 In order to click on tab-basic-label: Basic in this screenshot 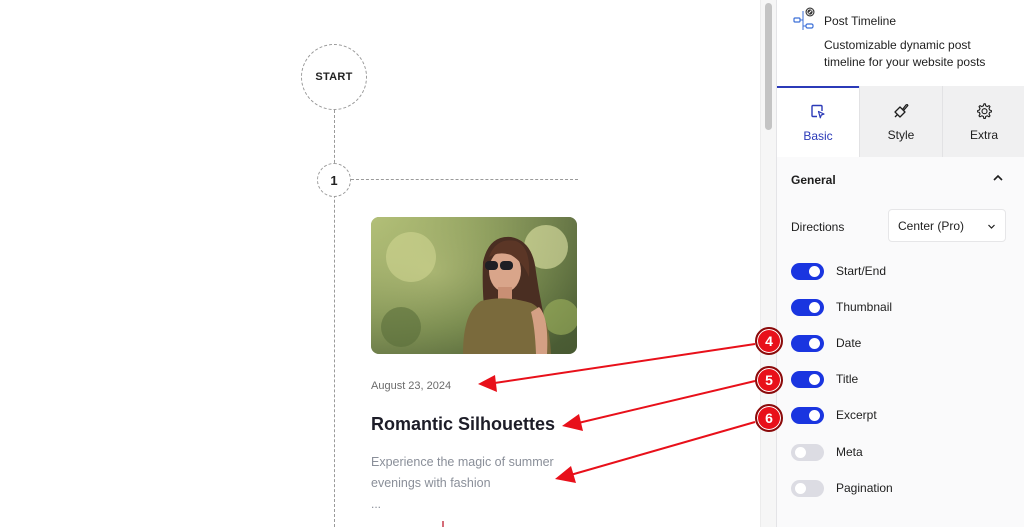, I will do `click(818, 135)`.